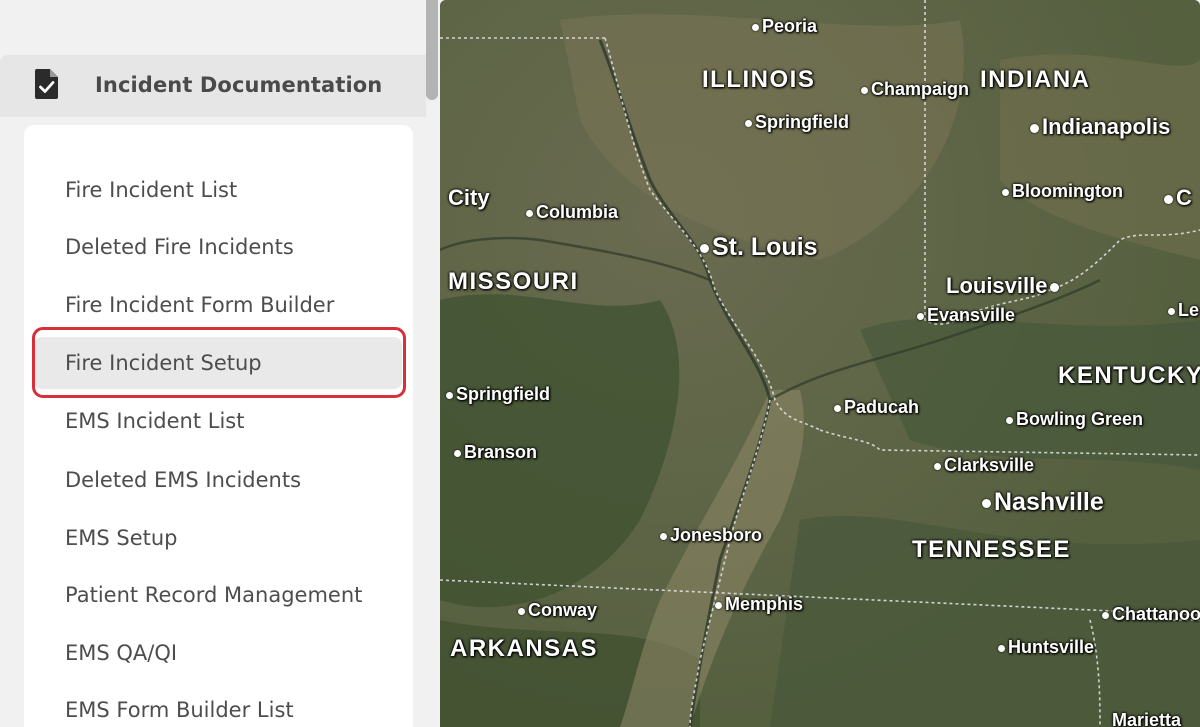  I want to click on map-label-springfield-mo: Springfield, so click(498, 394).